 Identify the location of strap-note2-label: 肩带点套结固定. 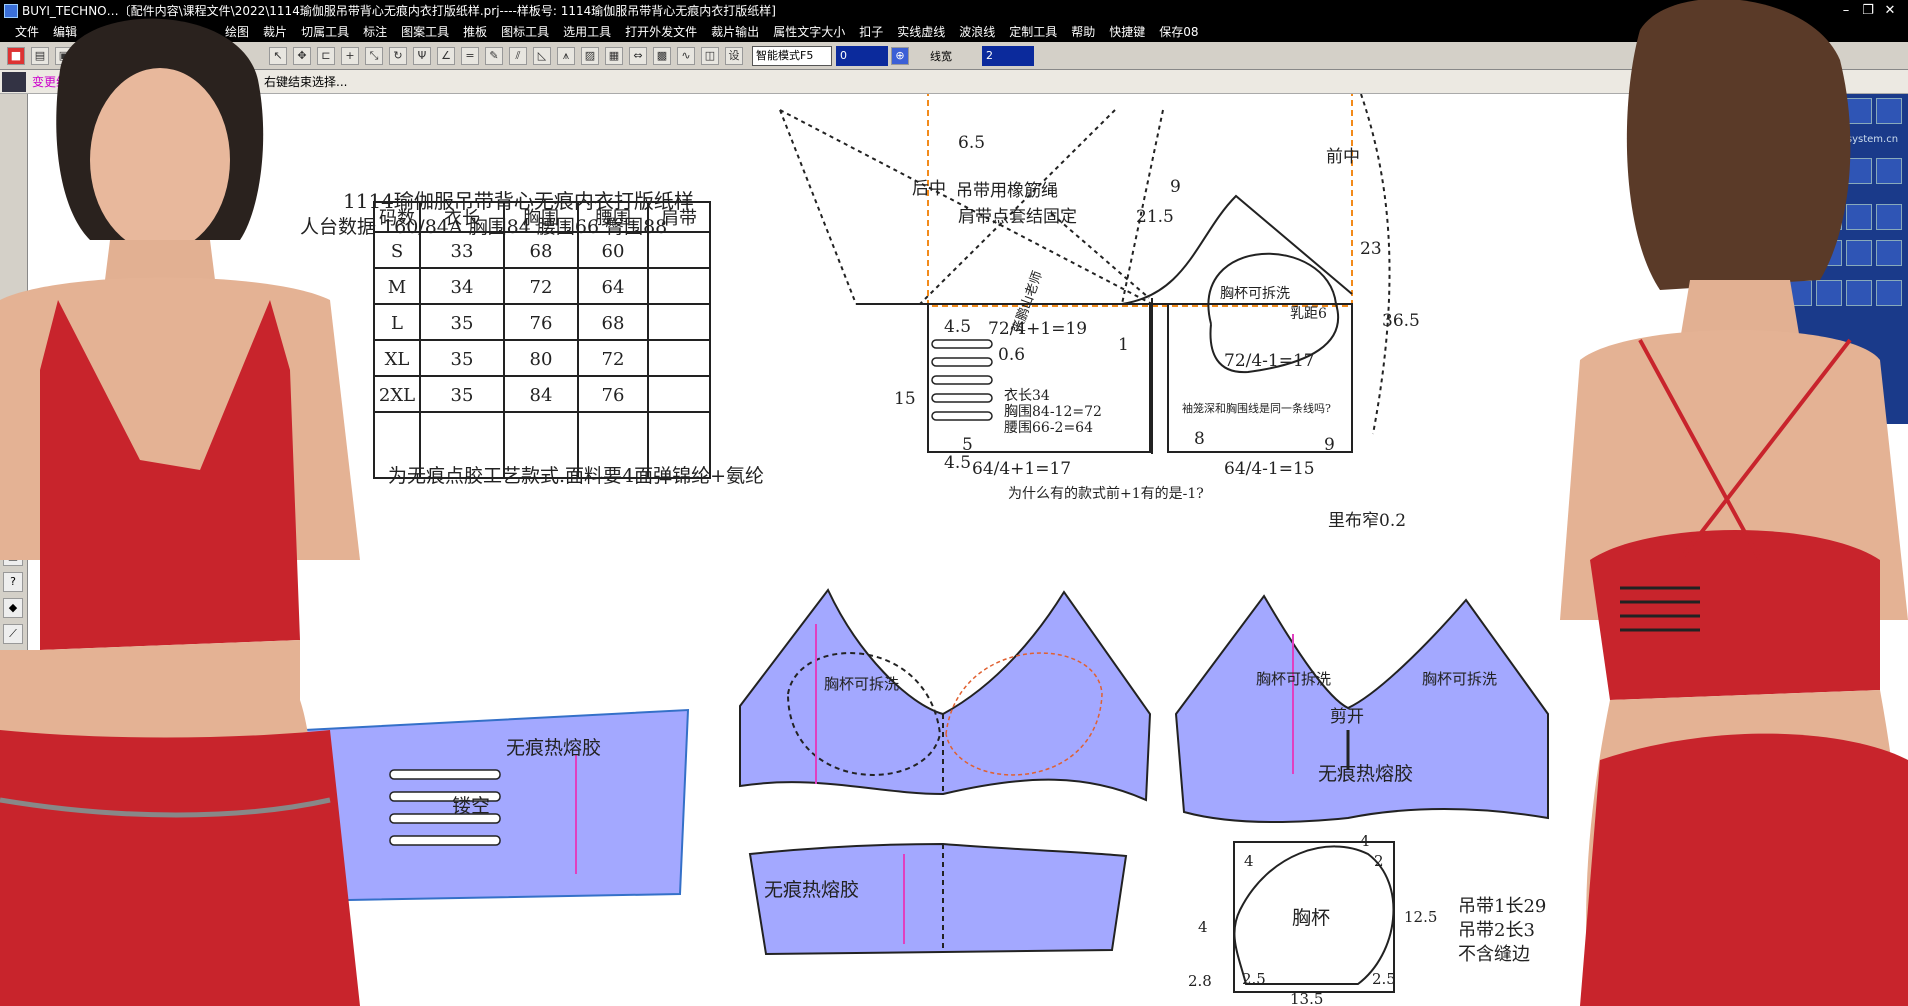
(1017, 217).